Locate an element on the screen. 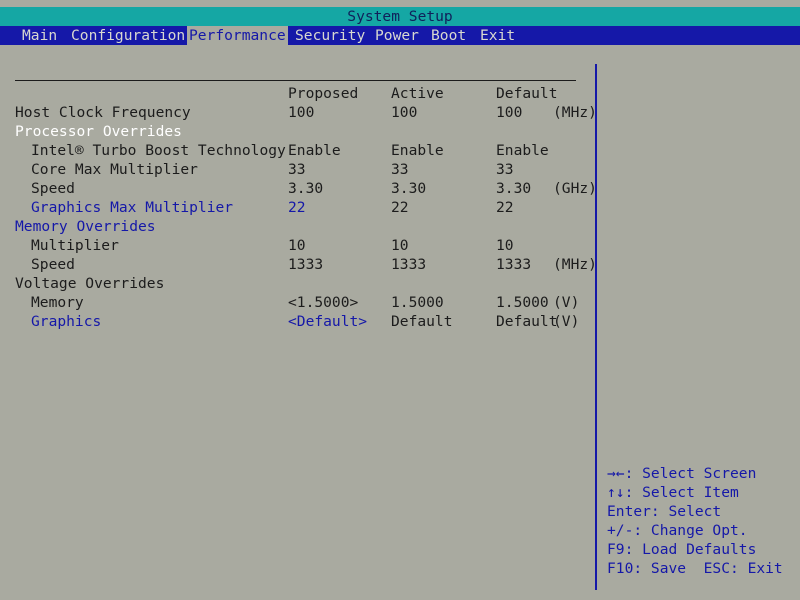 The image size is (800, 600). section-label: Memory Overrides is located at coordinates (85, 226).